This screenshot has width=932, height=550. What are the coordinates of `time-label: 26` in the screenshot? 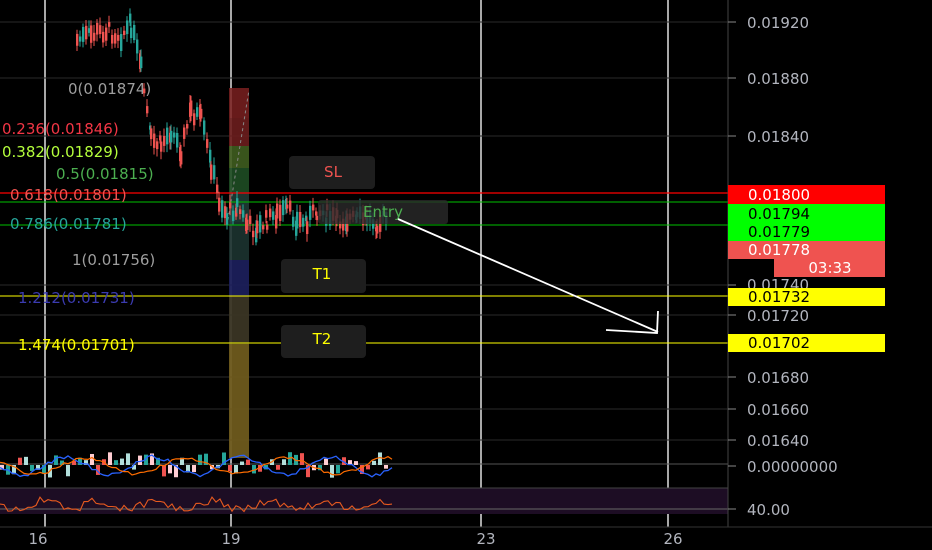 It's located at (672, 539).